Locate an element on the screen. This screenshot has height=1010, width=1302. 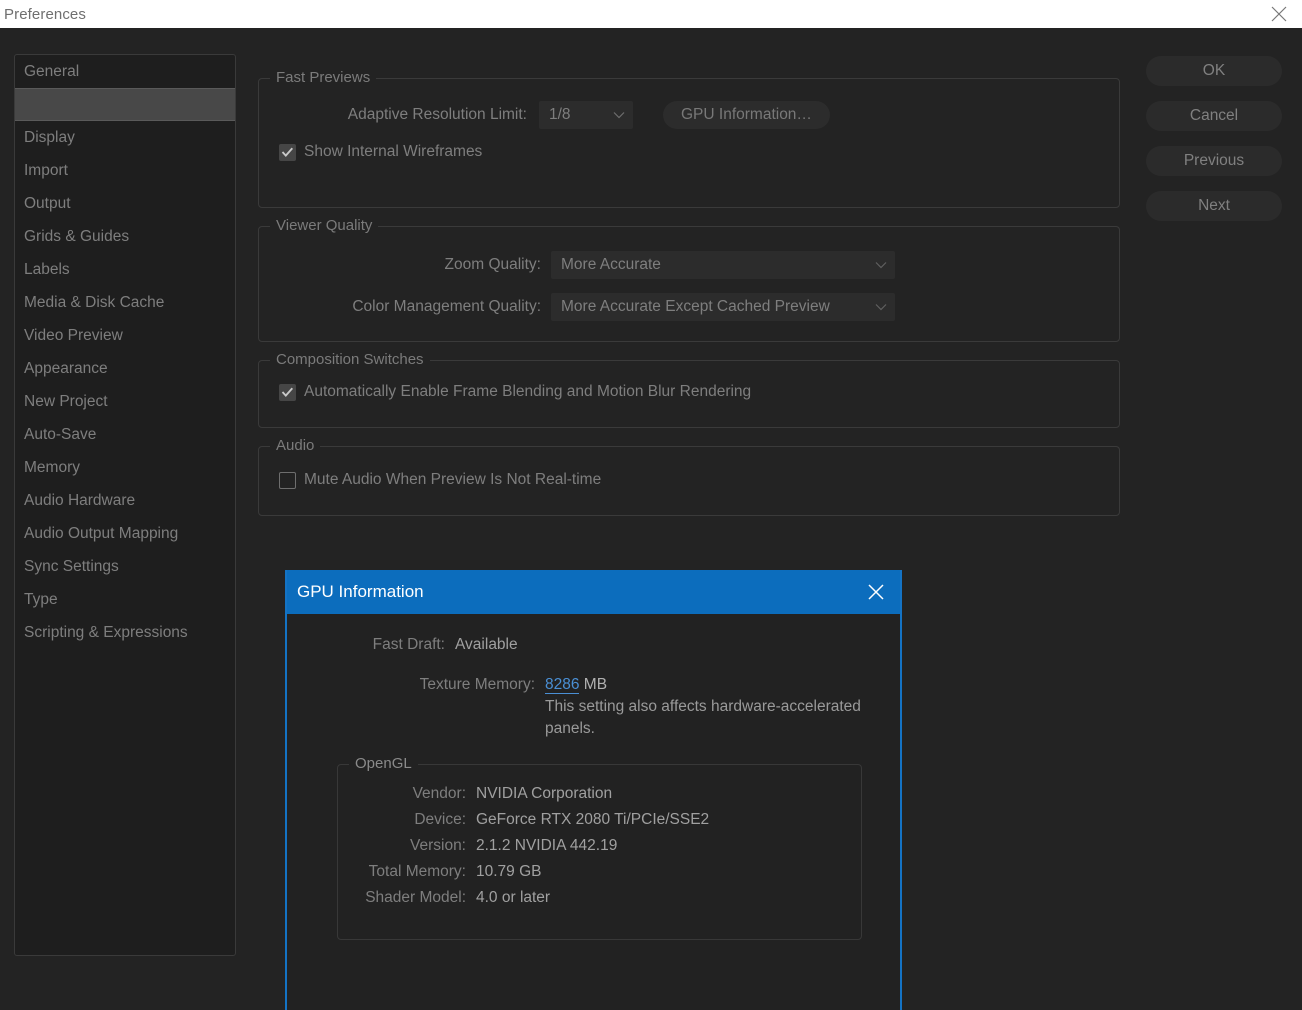
next-button: Next is located at coordinates (1214, 206).